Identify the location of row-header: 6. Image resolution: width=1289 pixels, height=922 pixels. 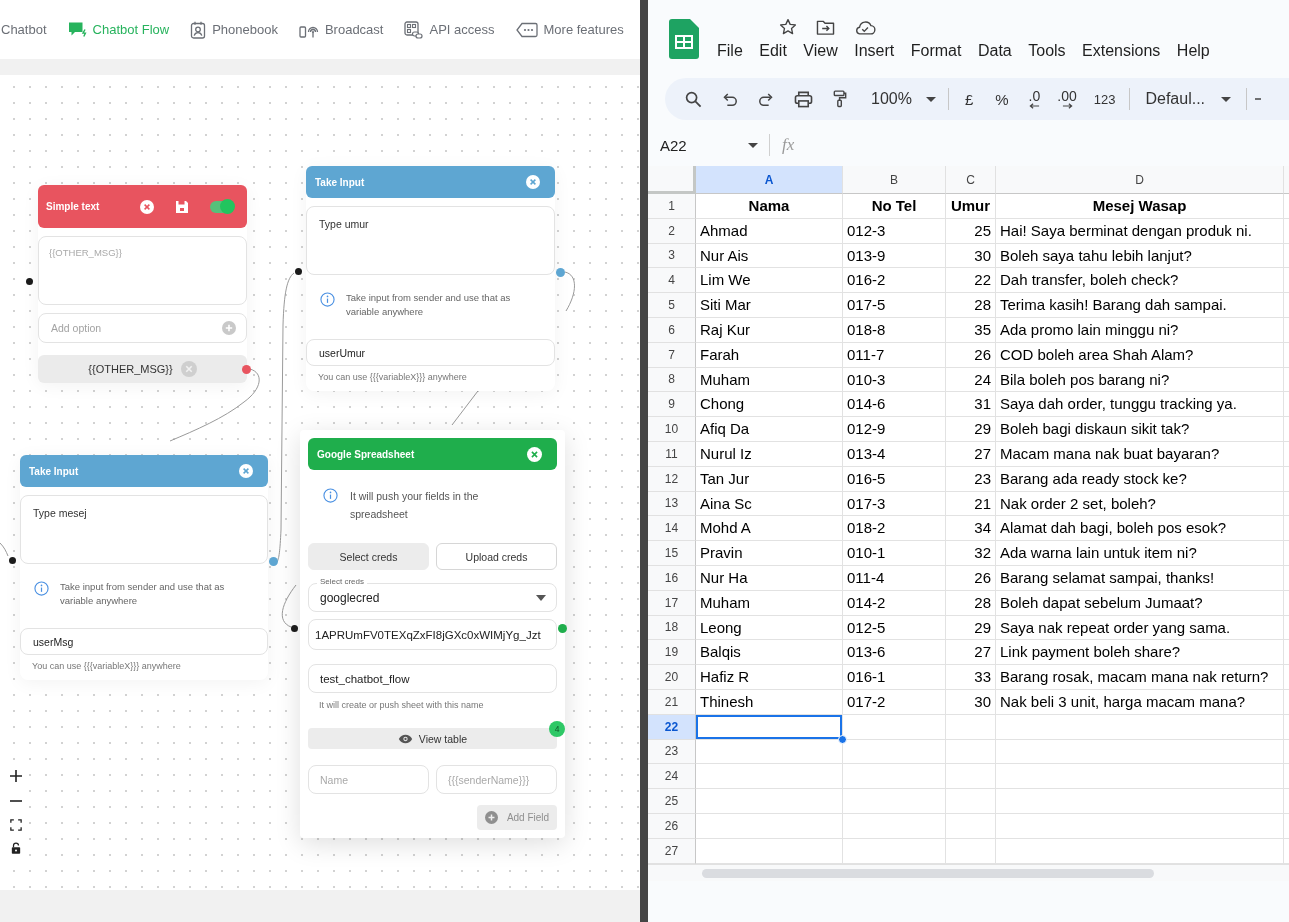
(672, 330).